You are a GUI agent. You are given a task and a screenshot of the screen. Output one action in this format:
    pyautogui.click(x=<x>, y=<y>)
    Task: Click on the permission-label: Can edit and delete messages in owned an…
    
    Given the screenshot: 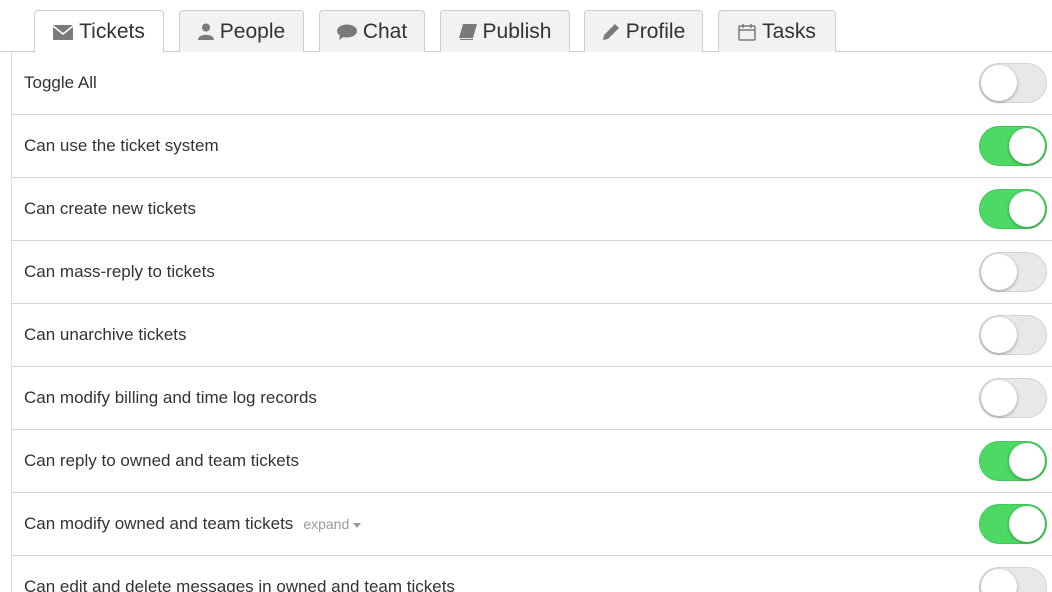 What is the action you would take?
    pyautogui.click(x=239, y=584)
    